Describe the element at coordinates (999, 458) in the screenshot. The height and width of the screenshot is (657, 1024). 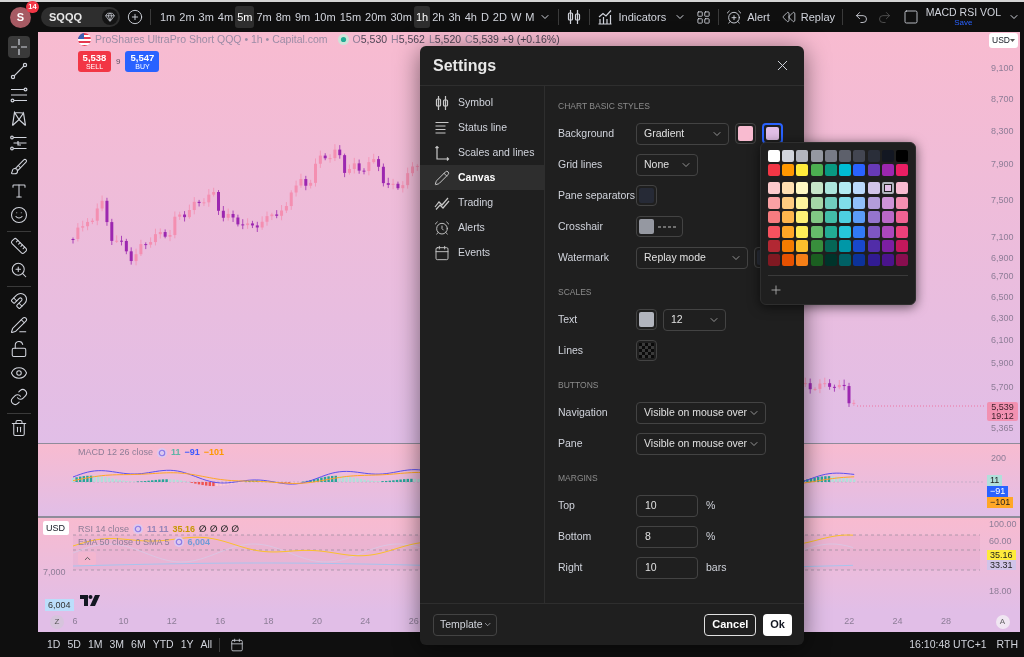
I see `price-scale-label: 200` at that location.